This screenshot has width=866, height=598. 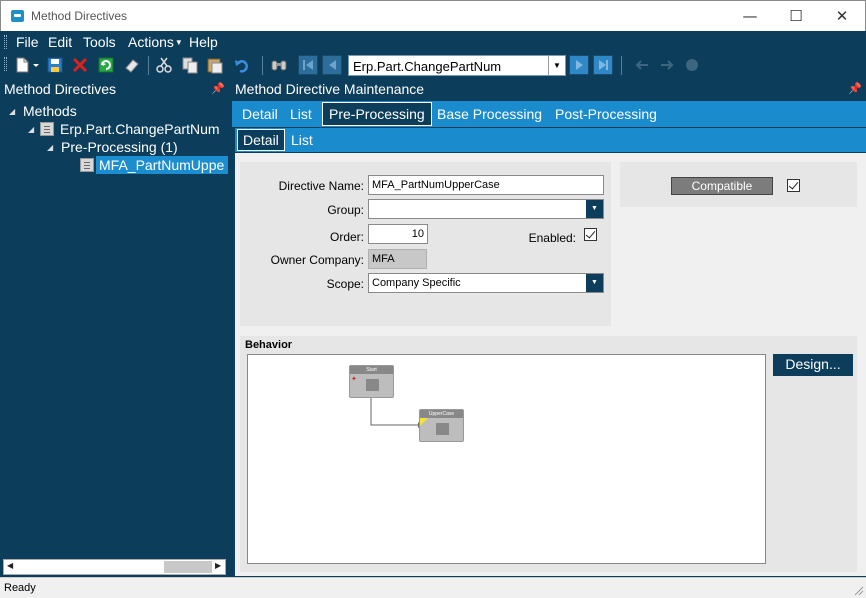 I want to click on new-dropdown-chevron-icon, so click(x=36, y=65).